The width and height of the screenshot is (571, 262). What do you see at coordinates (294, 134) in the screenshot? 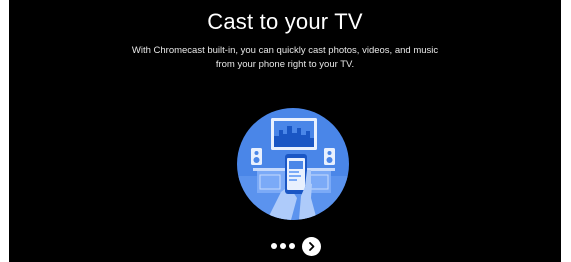
I see `tv-icon` at bounding box center [294, 134].